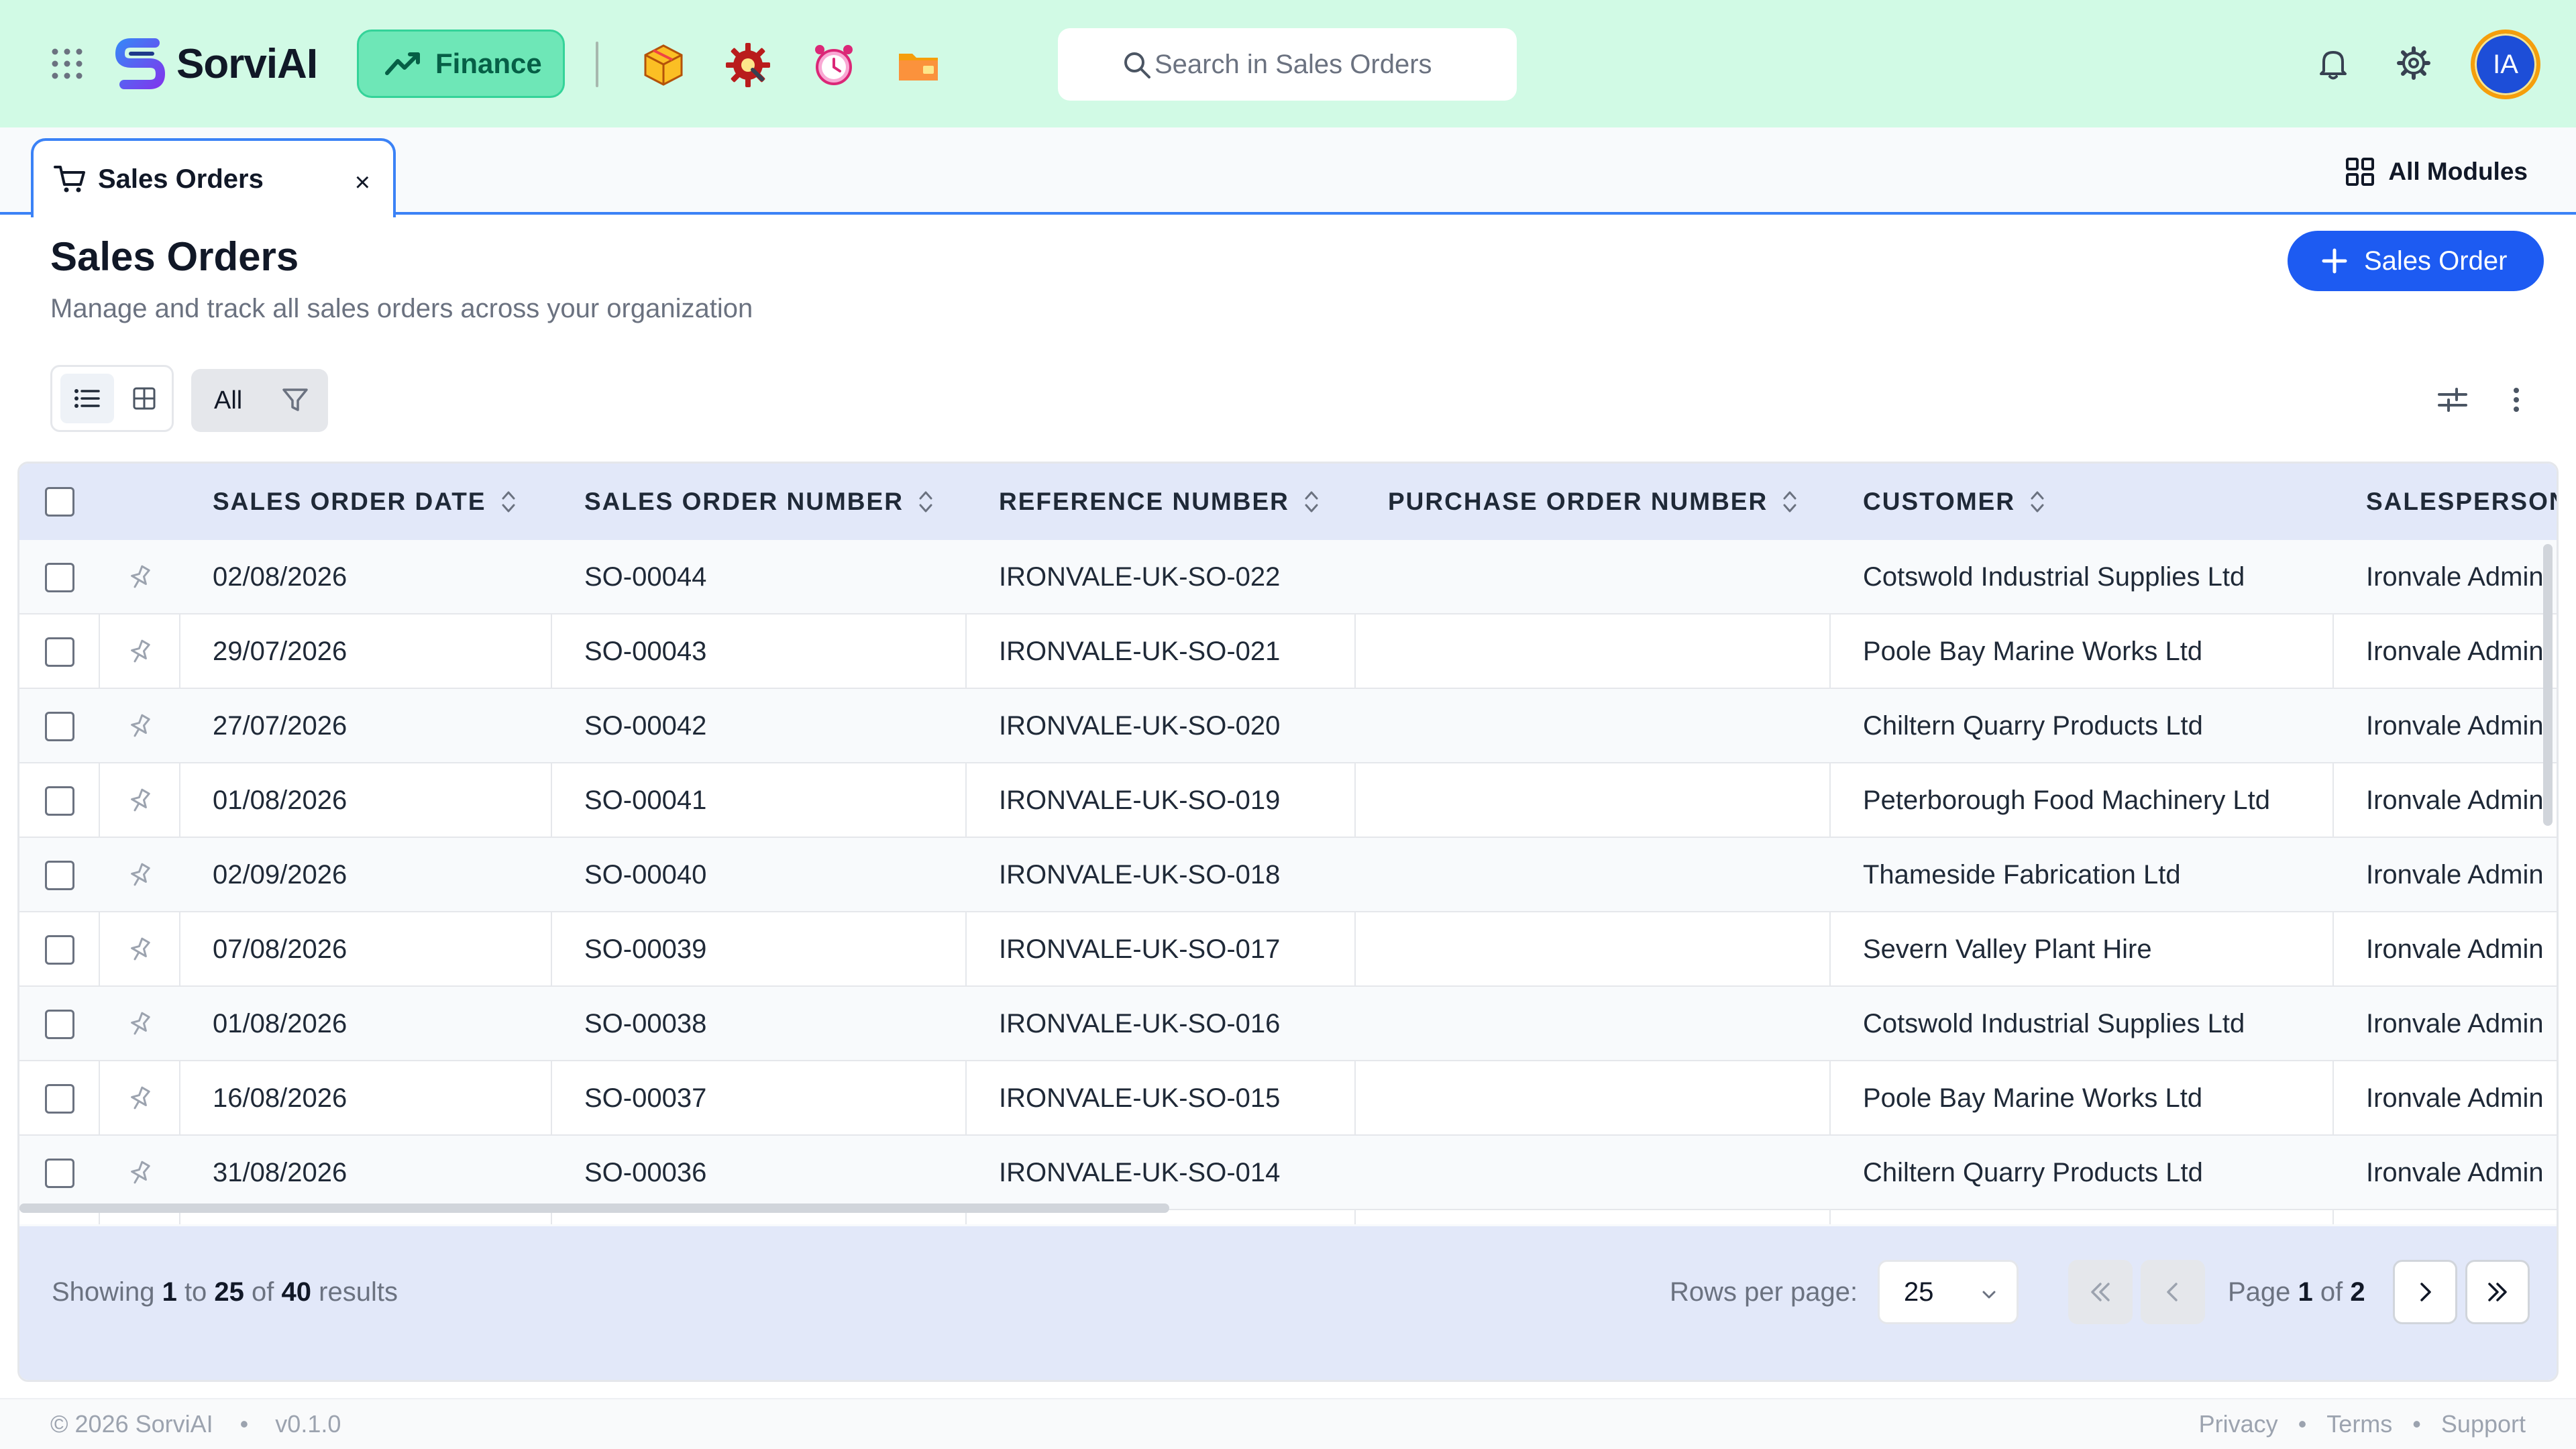 The image size is (2576, 1449). I want to click on more-options-icon, so click(2516, 400).